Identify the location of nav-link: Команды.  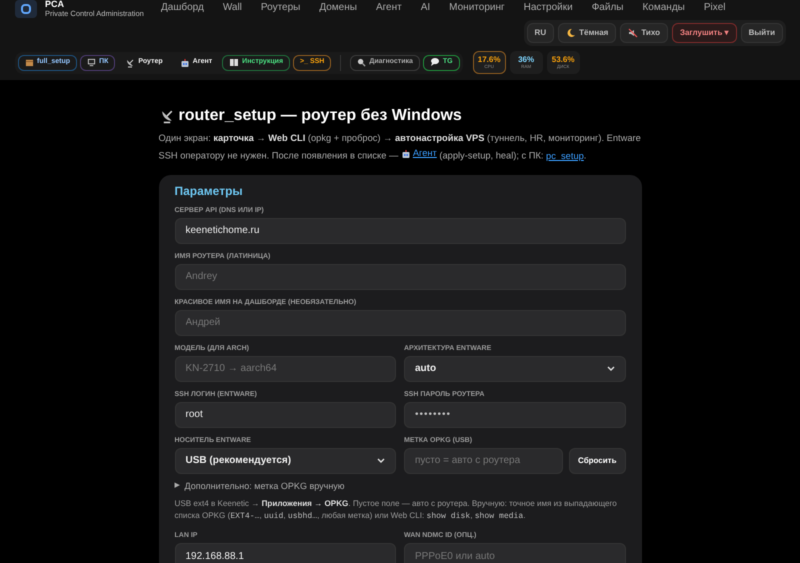
(663, 7).